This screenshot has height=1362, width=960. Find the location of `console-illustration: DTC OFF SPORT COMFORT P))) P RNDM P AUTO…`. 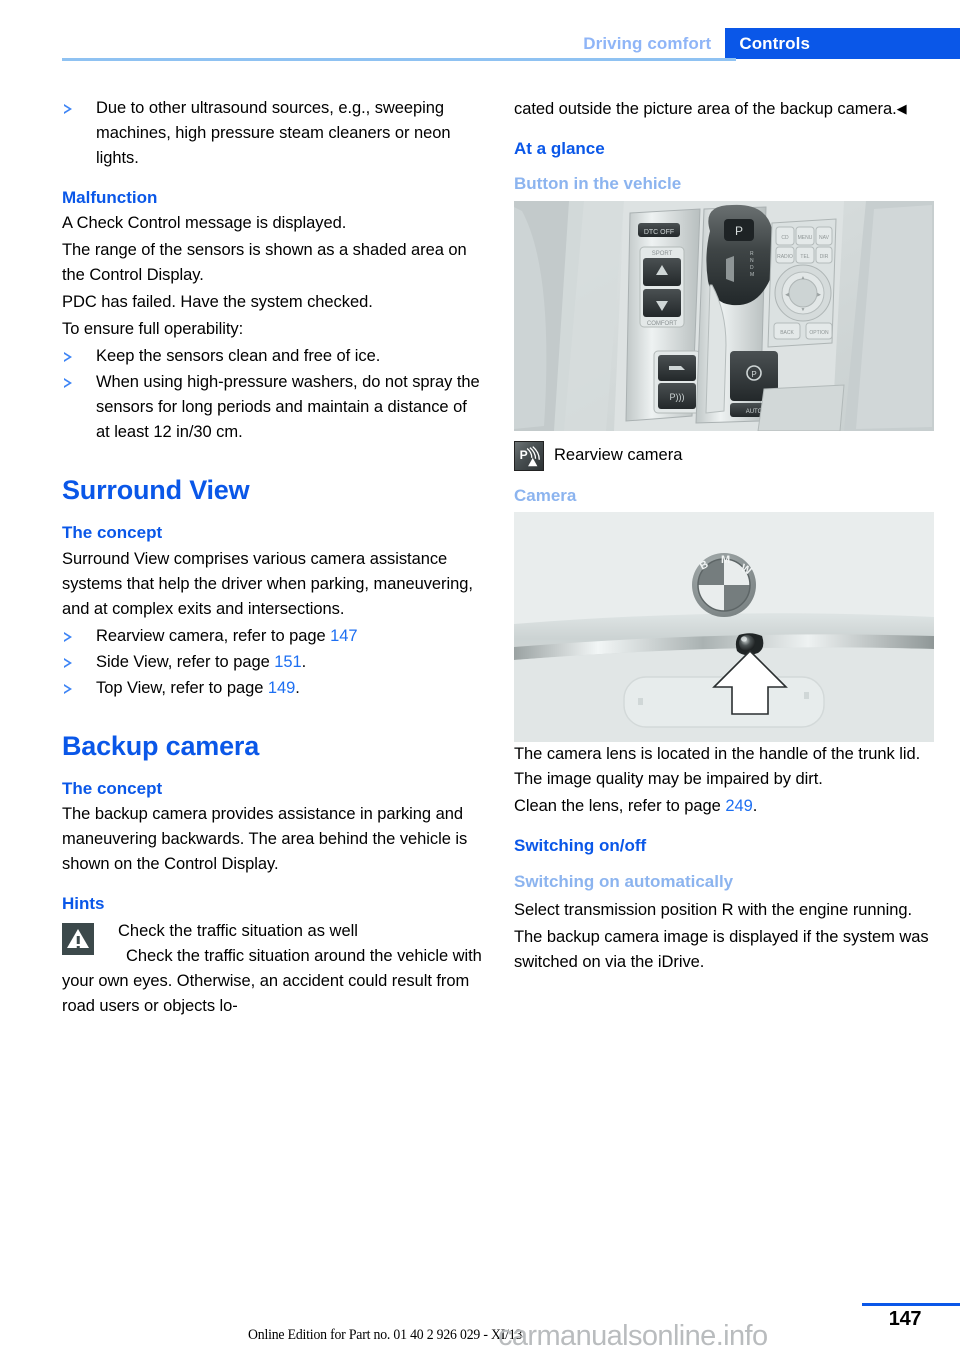

console-illustration: DTC OFF SPORT COMFORT P))) P RNDM P AUTO… is located at coordinates (724, 315).